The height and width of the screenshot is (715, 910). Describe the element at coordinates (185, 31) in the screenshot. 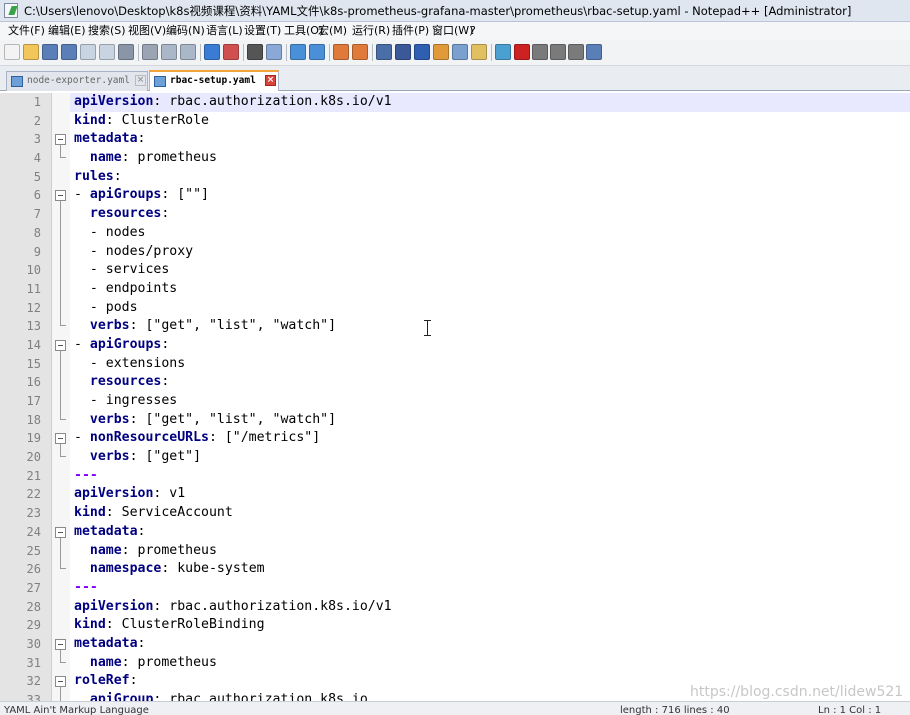

I see `menu-item: 编码(N)` at that location.